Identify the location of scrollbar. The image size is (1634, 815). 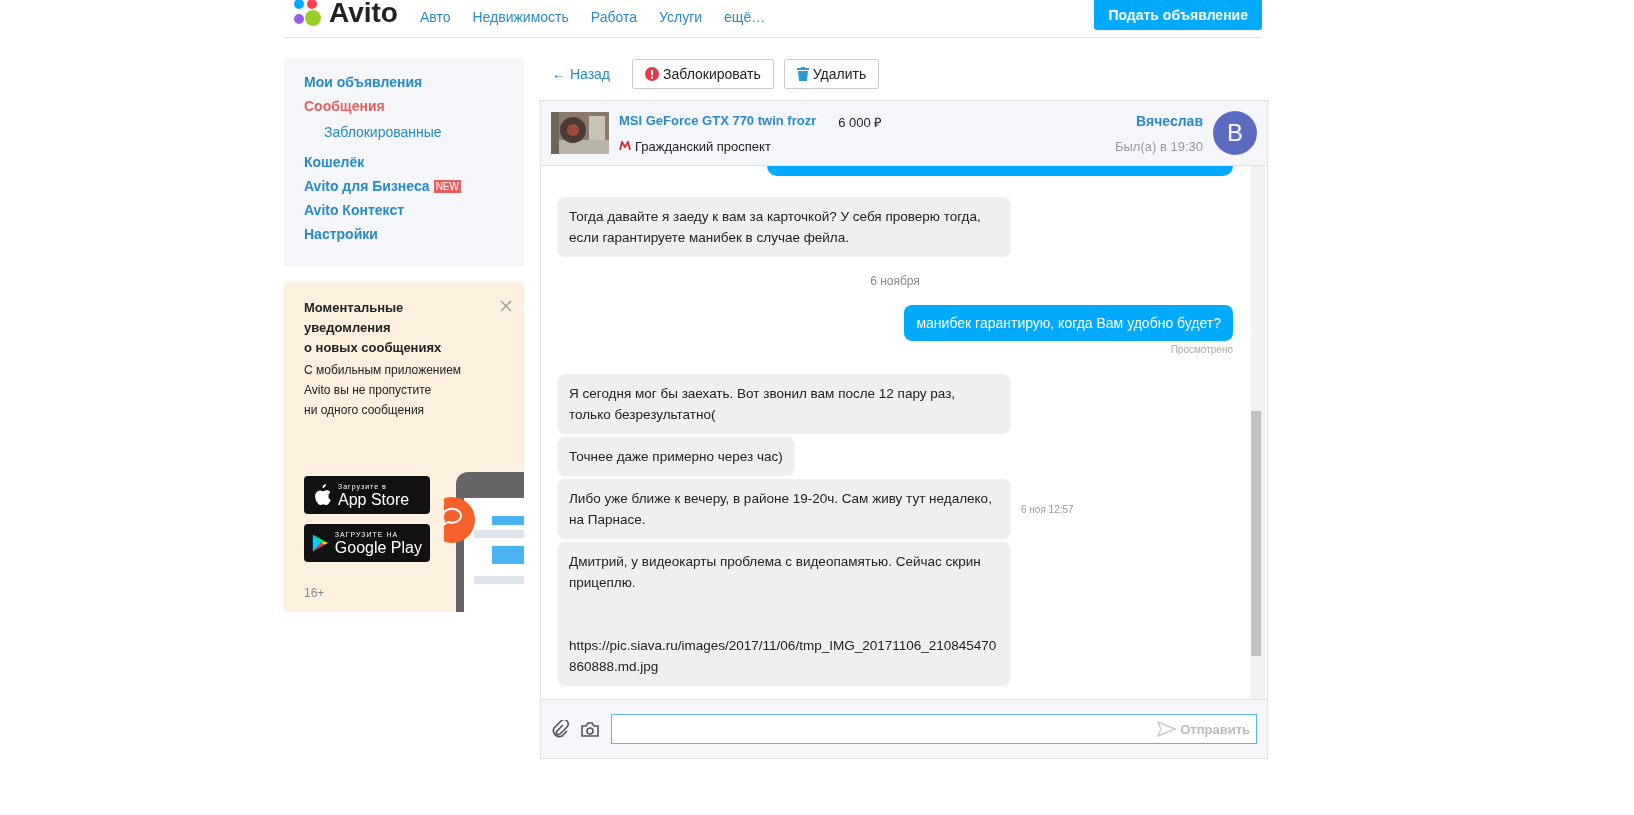
(1258, 432).